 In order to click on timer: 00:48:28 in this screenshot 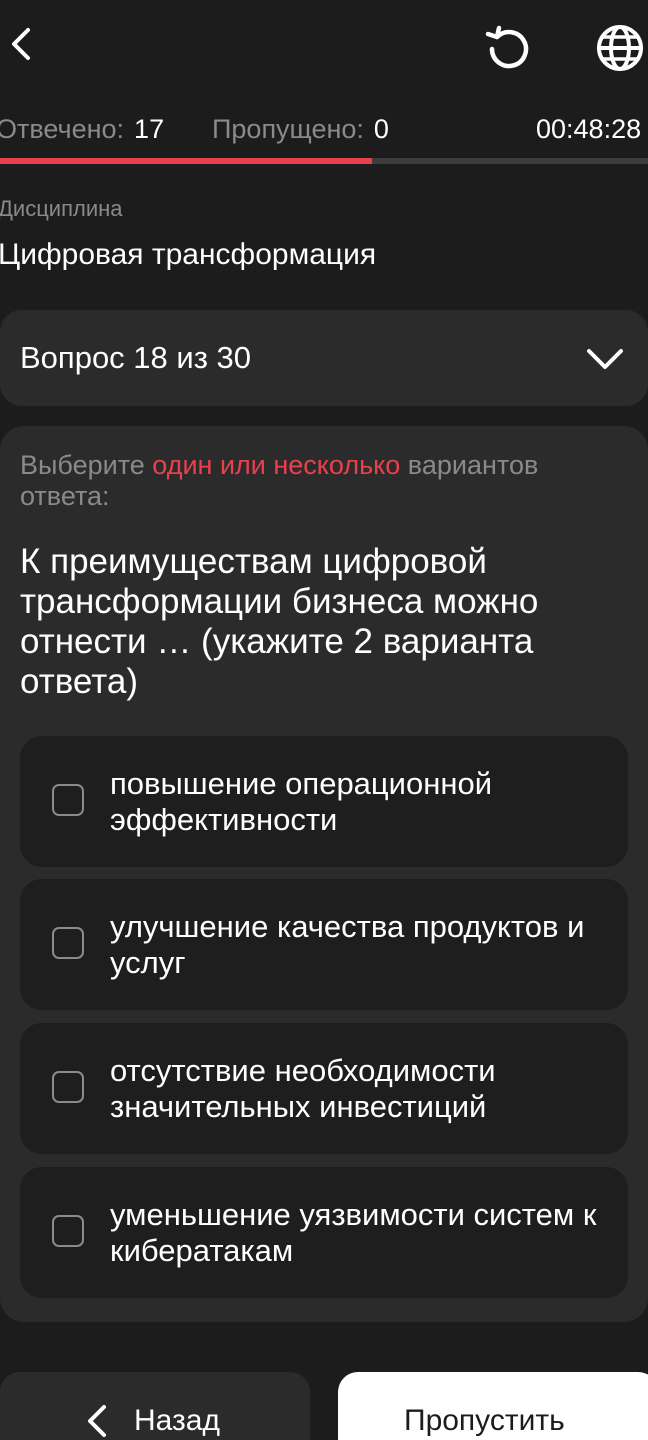, I will do `click(589, 129)`.